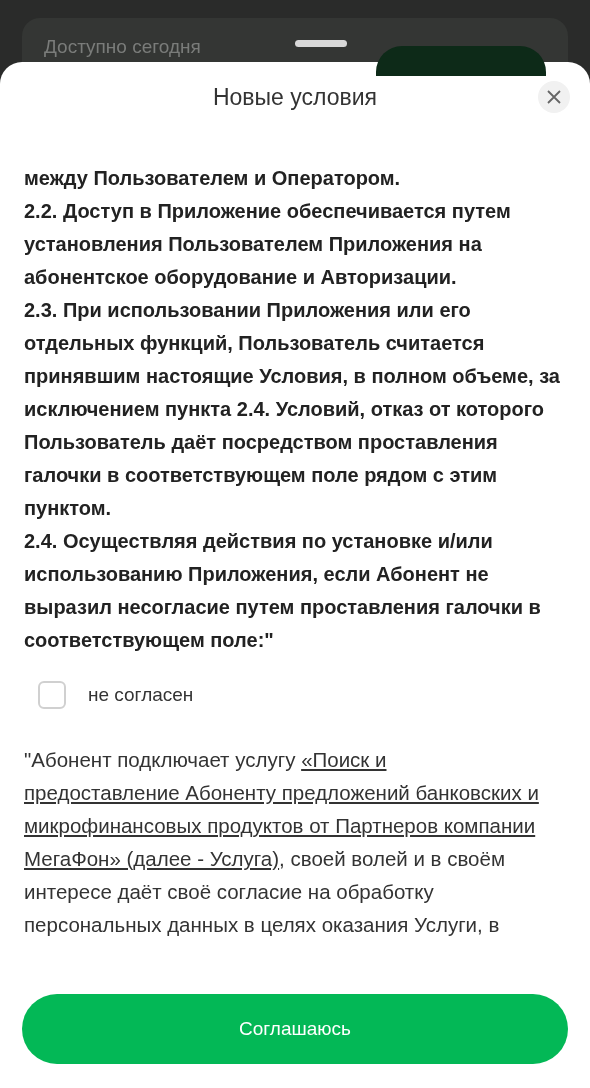 The width and height of the screenshot is (590, 1088). What do you see at coordinates (268, 244) in the screenshot?
I see `terms-paragraph: 2.2. Доступ в Приложение обеспечивается путем установления Пользователем Приложения на абонентское оборудование и Авторизации.` at bounding box center [268, 244].